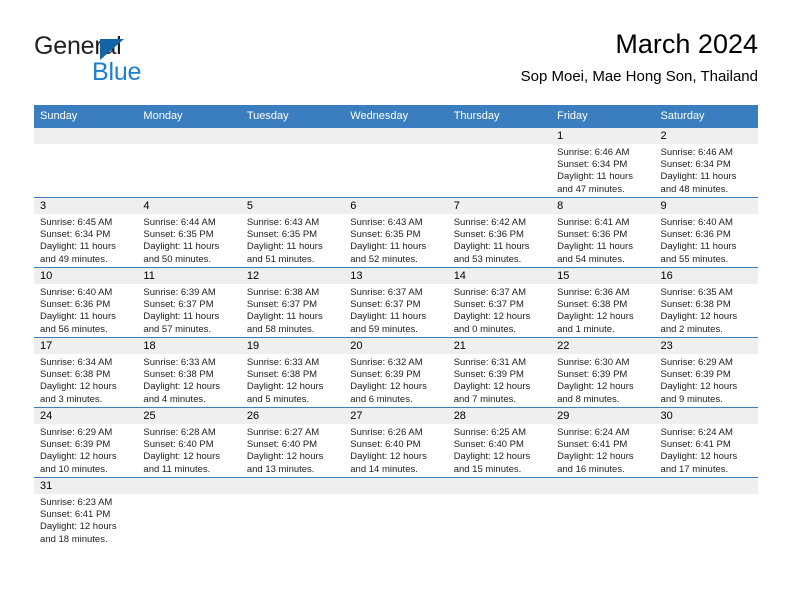 This screenshot has width=792, height=612. I want to click on page-subtitle: Sop Moei, Mae Hong Son, Thailand, so click(639, 76).